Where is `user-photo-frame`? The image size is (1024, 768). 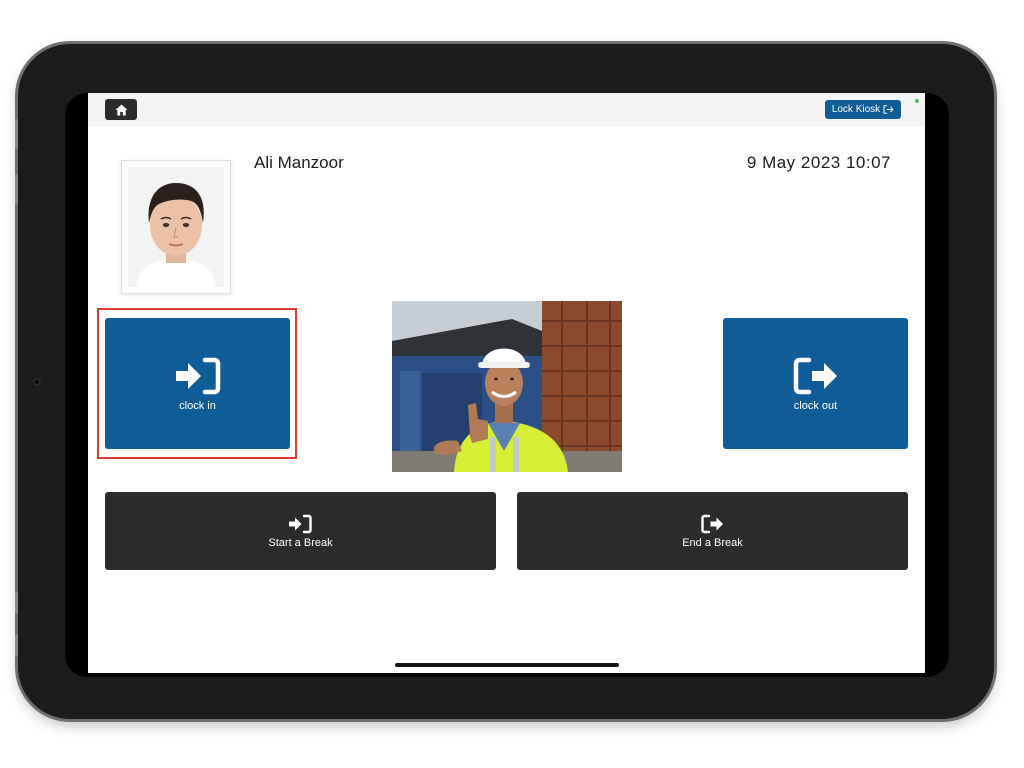 user-photo-frame is located at coordinates (176, 227).